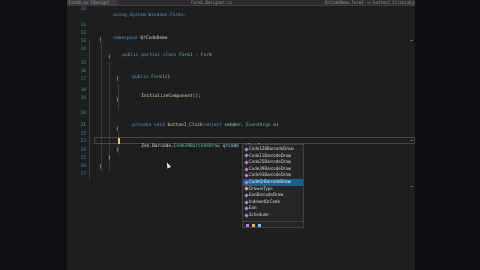  Describe the element at coordinates (270, 181) in the screenshot. I see `completion-item-label: CodeQrBarcodeDraw` at that location.